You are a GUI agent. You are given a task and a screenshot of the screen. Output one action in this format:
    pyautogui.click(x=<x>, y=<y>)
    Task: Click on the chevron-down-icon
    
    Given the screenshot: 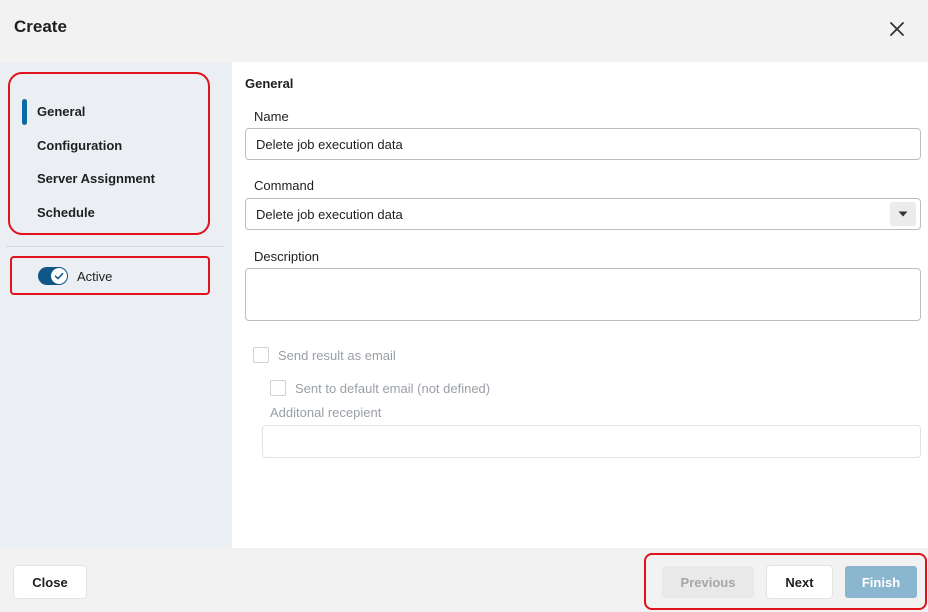 What is the action you would take?
    pyautogui.click(x=903, y=214)
    